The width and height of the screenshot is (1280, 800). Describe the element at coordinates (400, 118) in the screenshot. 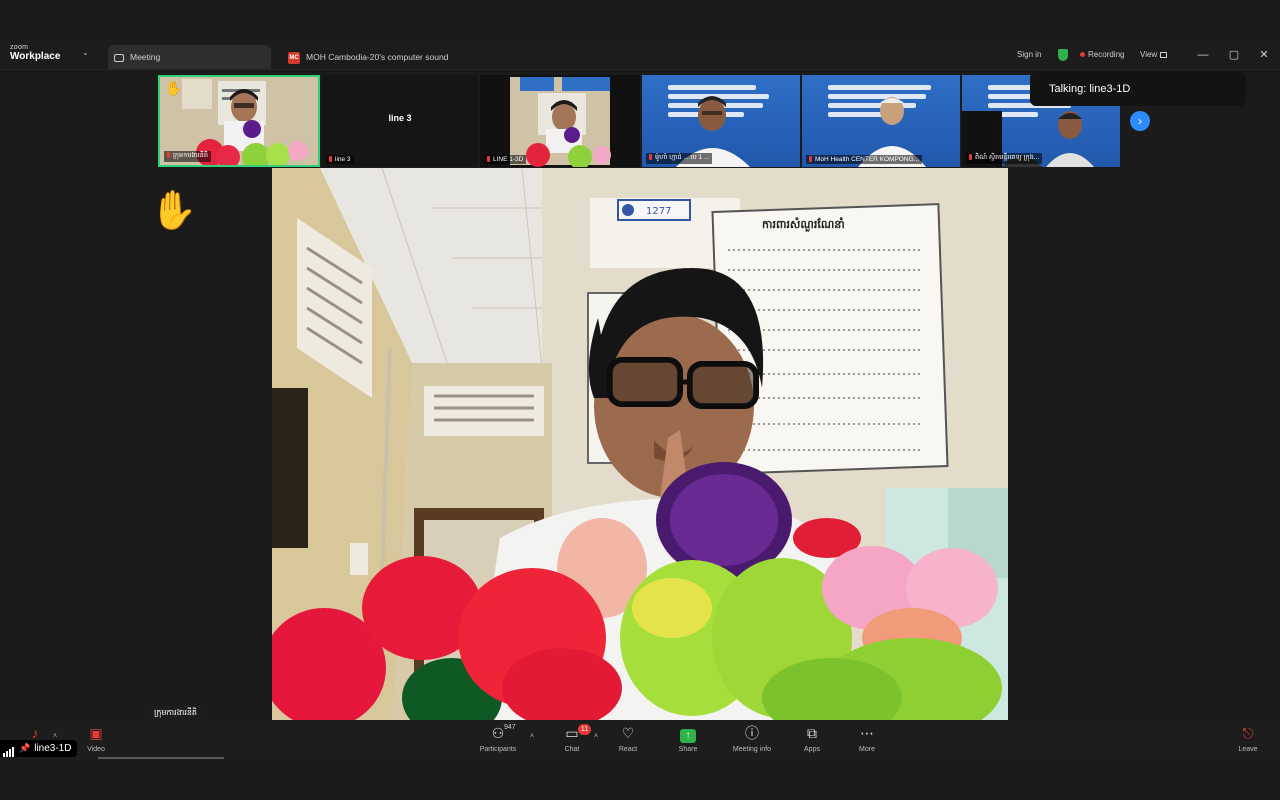

I see `participant-center-name: line 3` at that location.